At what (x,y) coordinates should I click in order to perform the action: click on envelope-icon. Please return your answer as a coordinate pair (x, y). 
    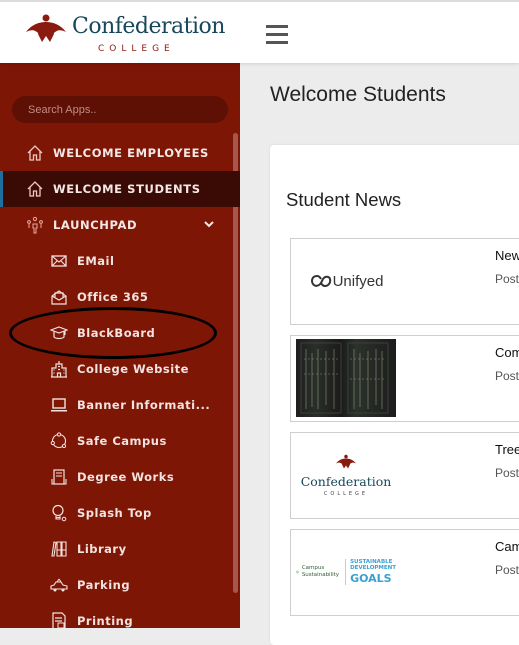
    Looking at the image, I should click on (59, 261).